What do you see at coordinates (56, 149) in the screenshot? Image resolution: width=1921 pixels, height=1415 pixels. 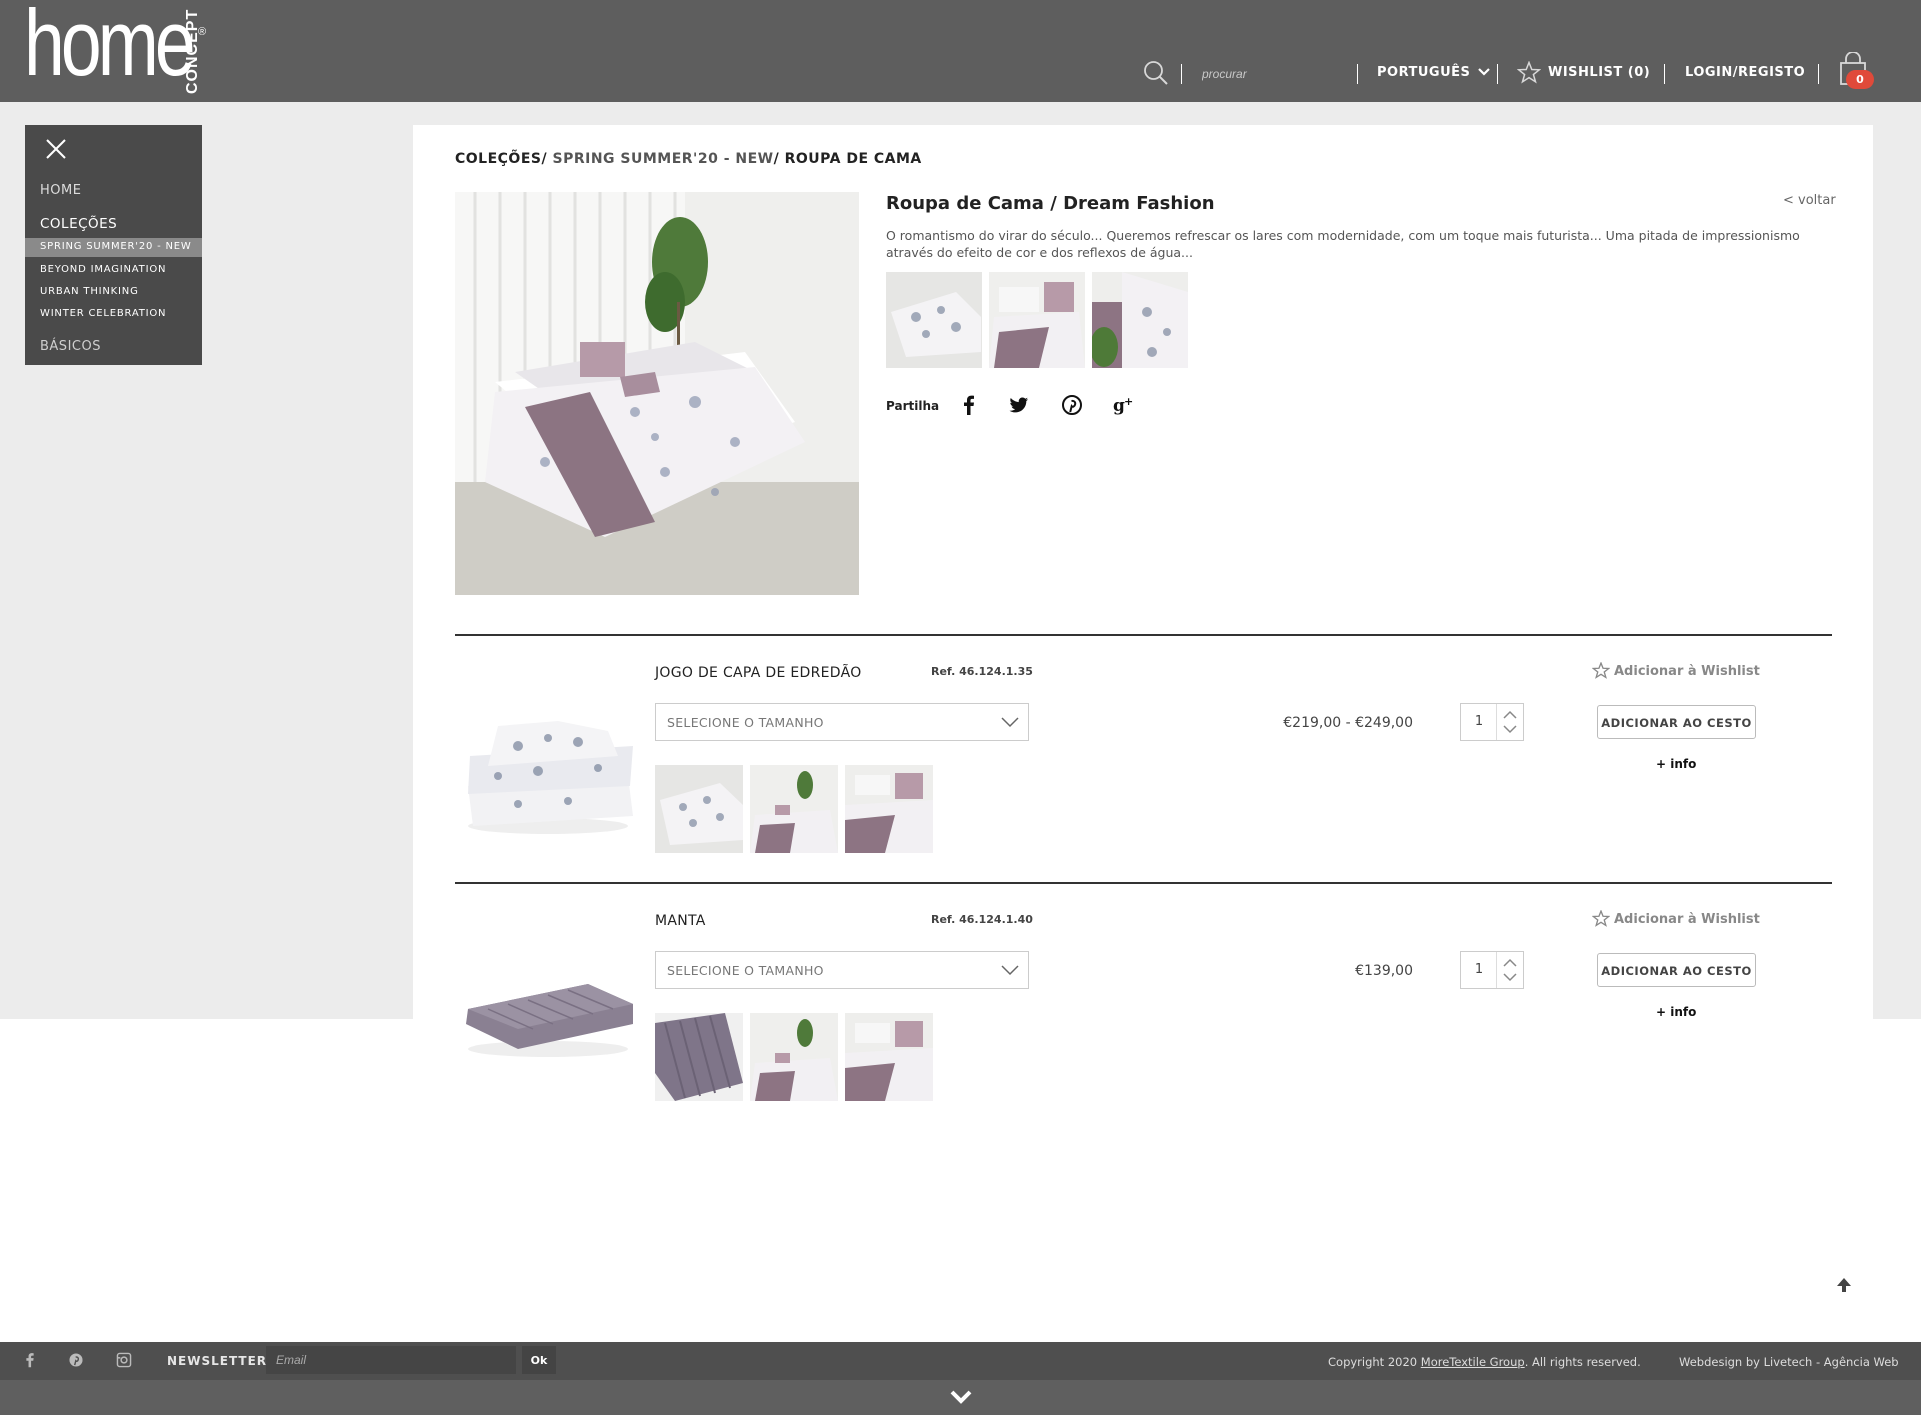 I see `close-icon` at bounding box center [56, 149].